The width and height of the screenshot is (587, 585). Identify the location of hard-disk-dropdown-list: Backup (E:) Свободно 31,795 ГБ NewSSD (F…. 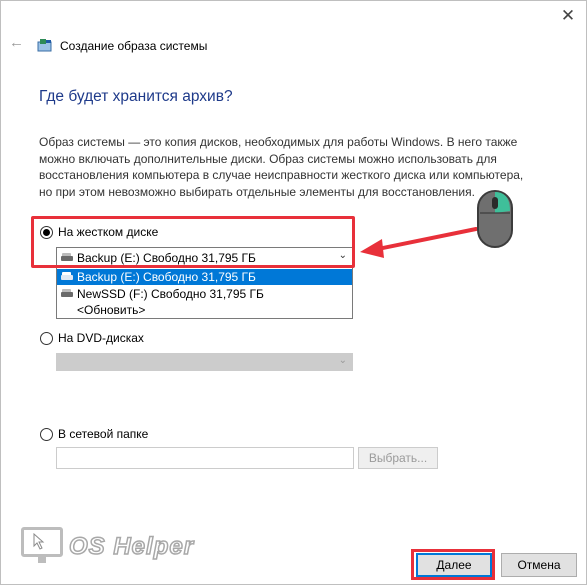
(204, 293).